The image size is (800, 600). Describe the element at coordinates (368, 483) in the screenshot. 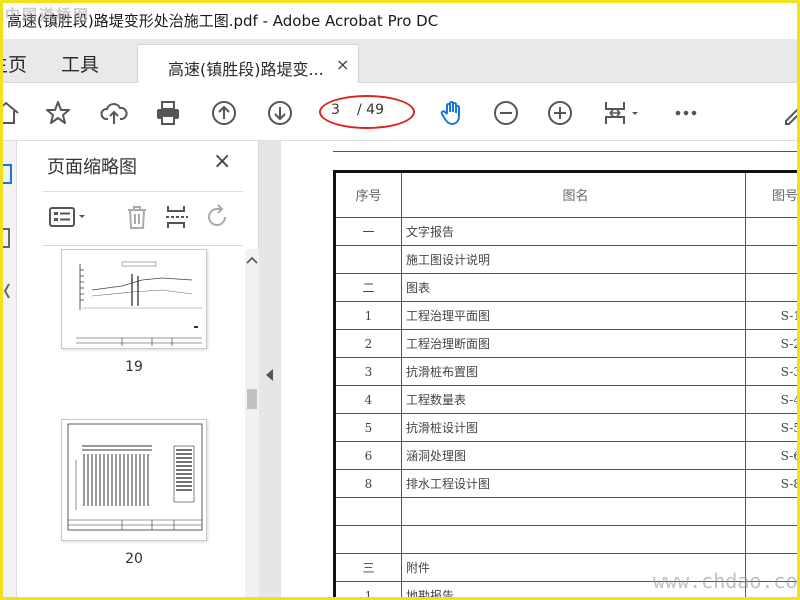

I see `row-no: 8` at that location.